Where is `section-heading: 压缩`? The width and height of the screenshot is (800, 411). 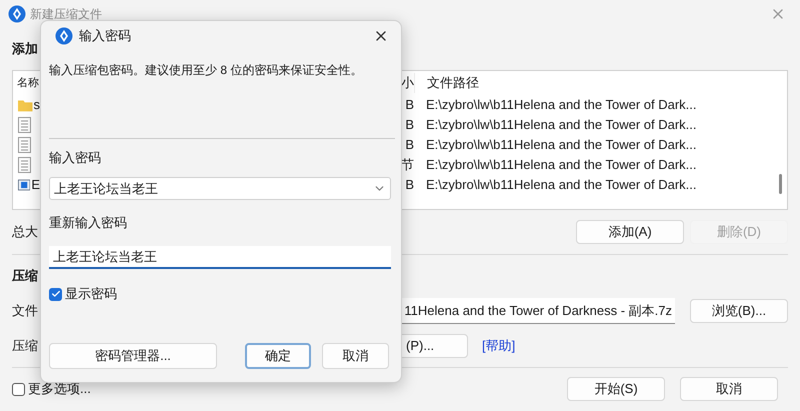 section-heading: 压缩 is located at coordinates (25, 276).